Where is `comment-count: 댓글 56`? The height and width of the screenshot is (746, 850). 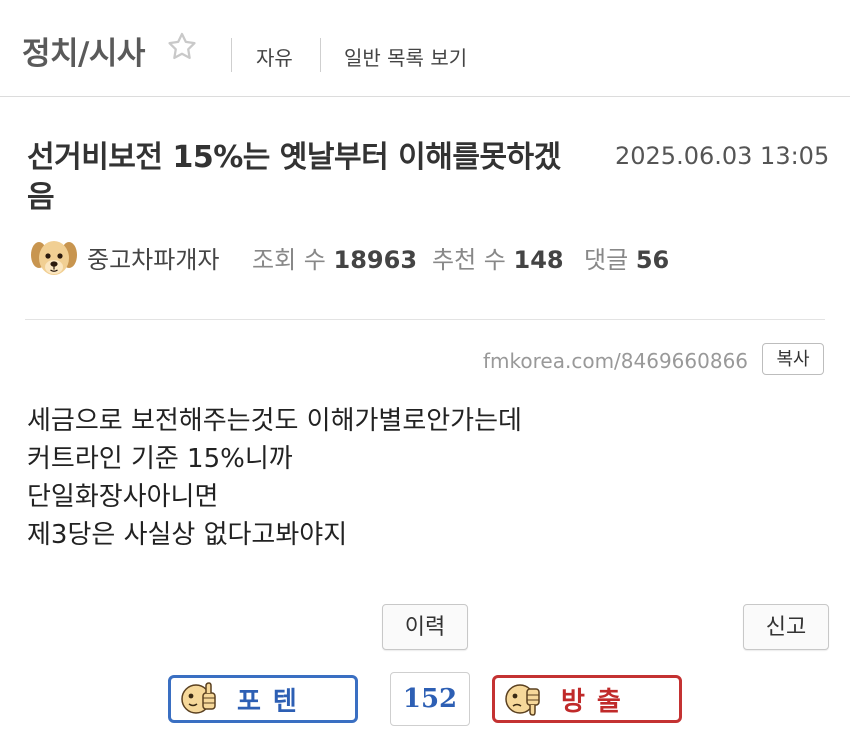
comment-count: 댓글 56 is located at coordinates (626, 257).